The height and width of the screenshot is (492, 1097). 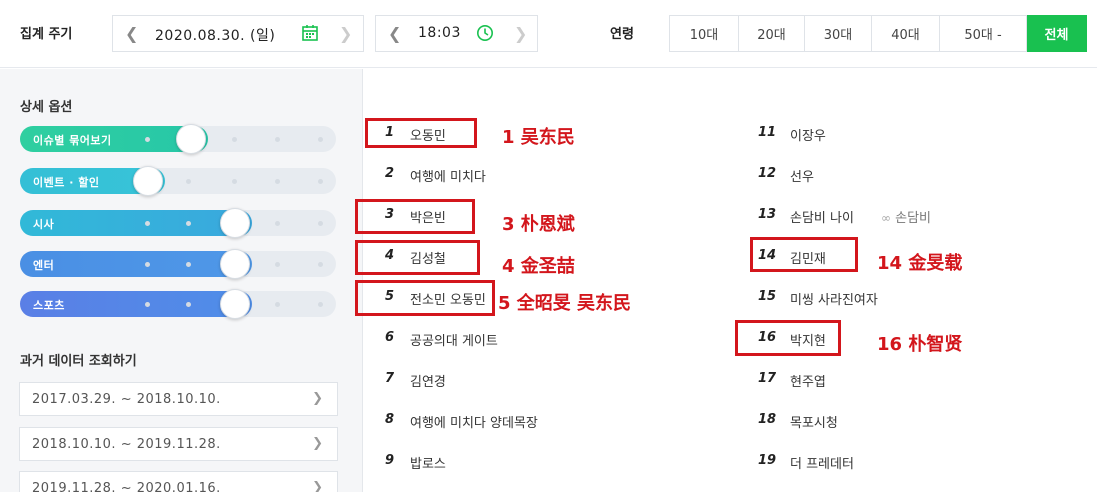 I want to click on ranking-item: 13 손담비 나이 ∞ 손담비, so click(x=918, y=216).